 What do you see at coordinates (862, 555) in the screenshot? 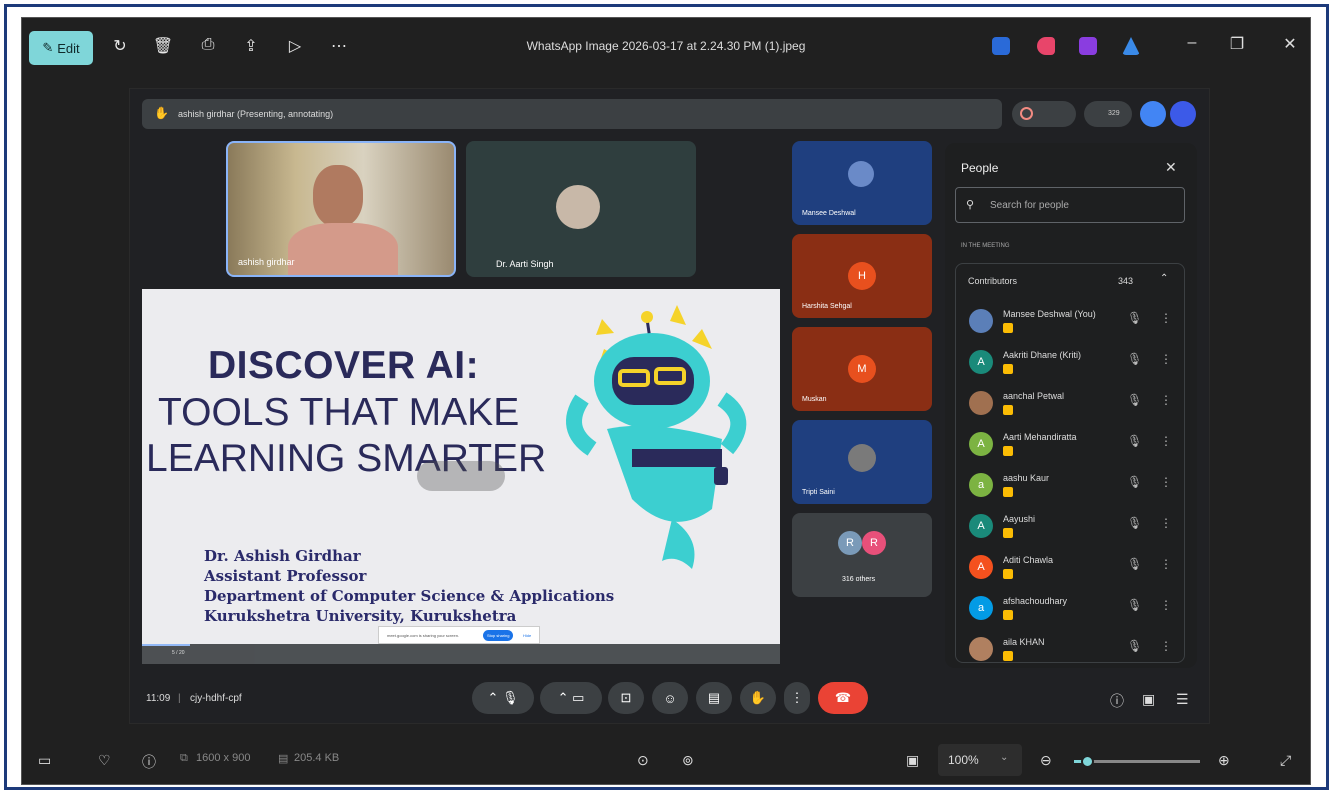
I see `side-tile-others: R R 316 others` at bounding box center [862, 555].